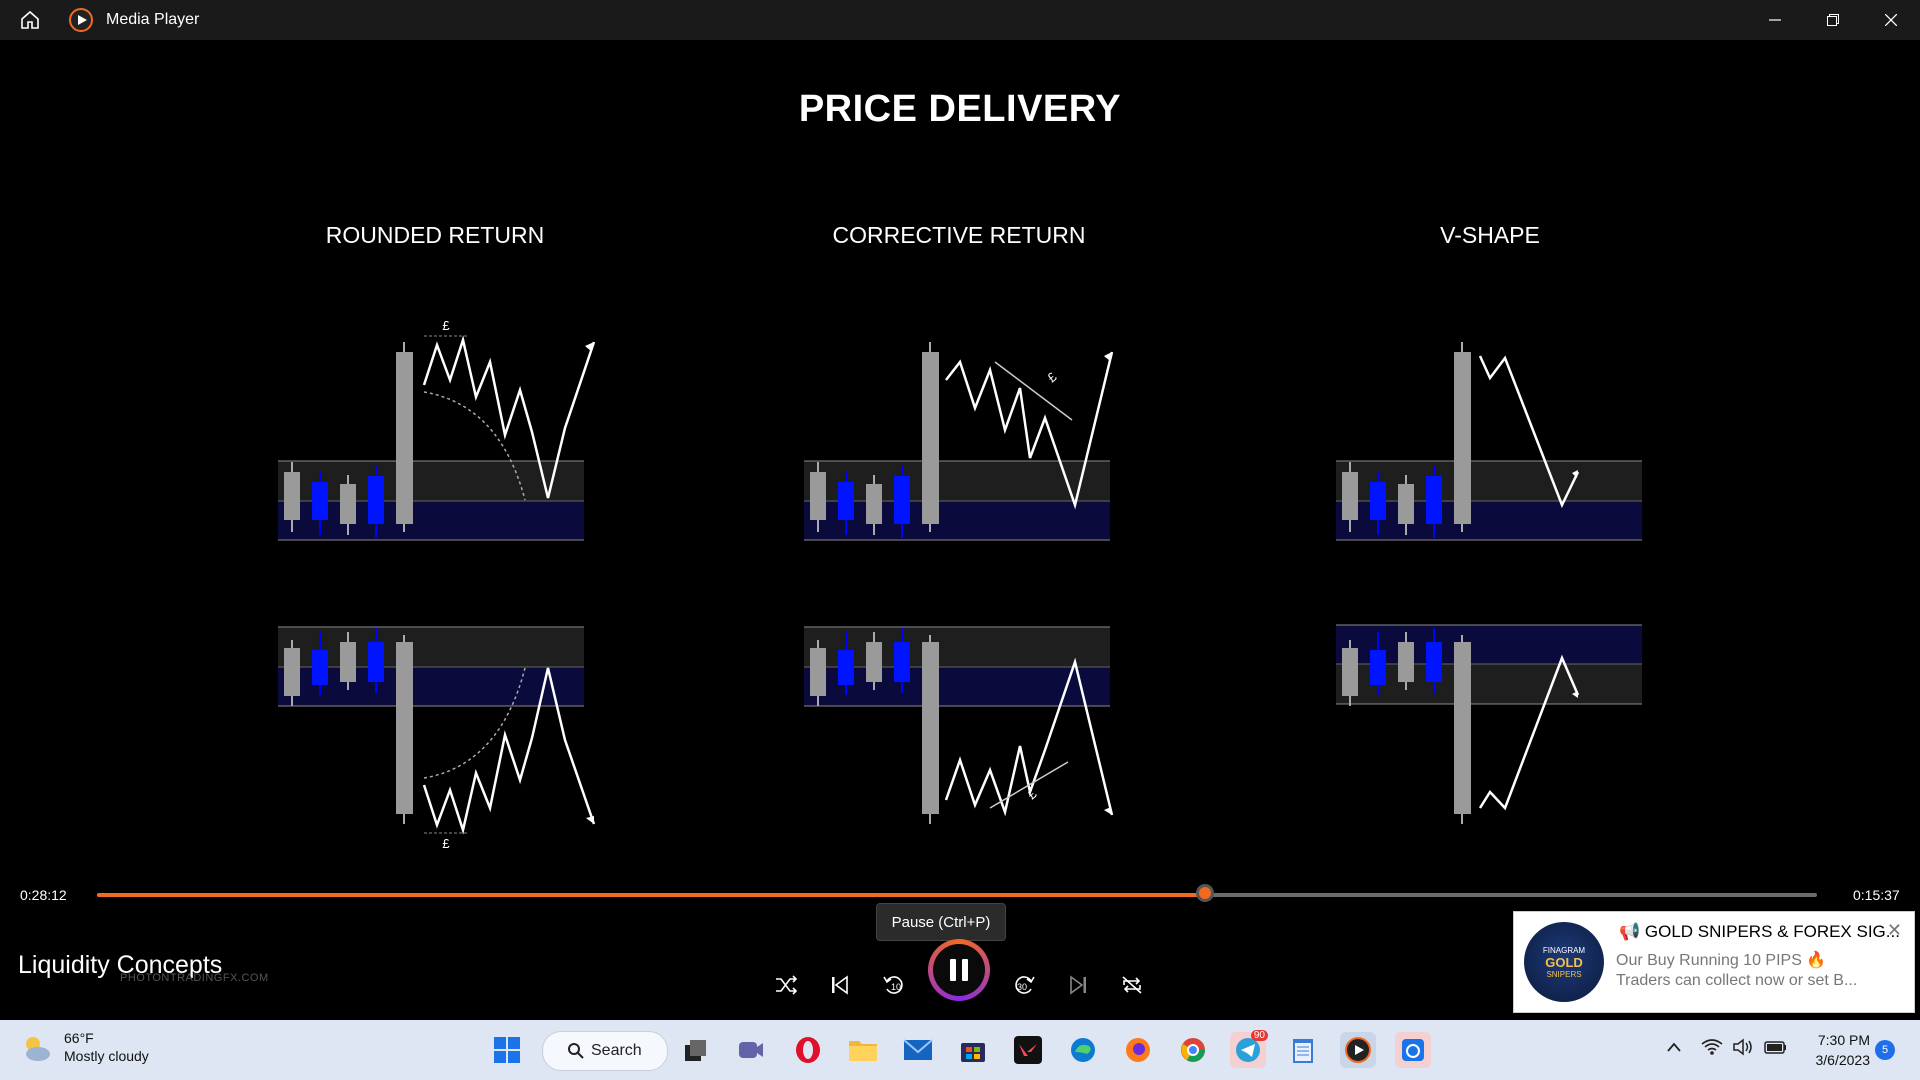 The image size is (1920, 1080). What do you see at coordinates (960, 20) in the screenshot?
I see `title-bar: Media Player` at bounding box center [960, 20].